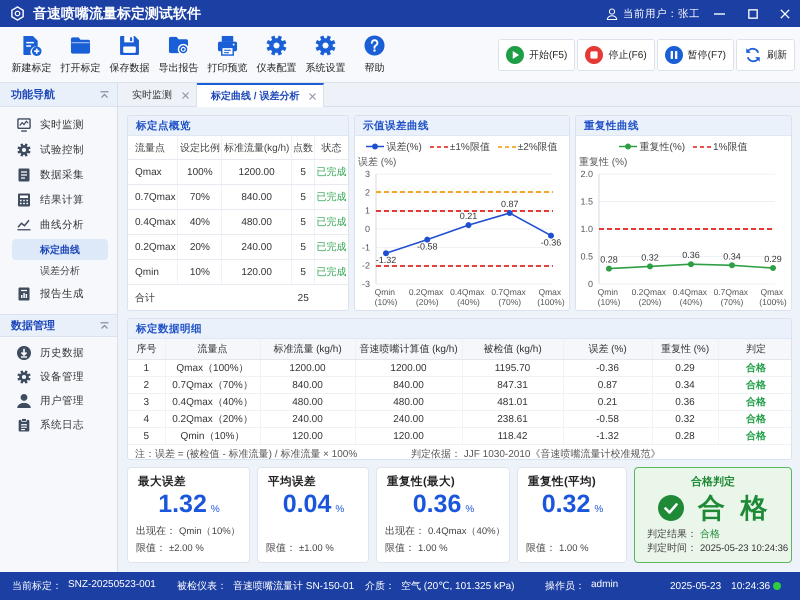  Describe the element at coordinates (673, 55) in the screenshot. I see `pause-icon` at that location.